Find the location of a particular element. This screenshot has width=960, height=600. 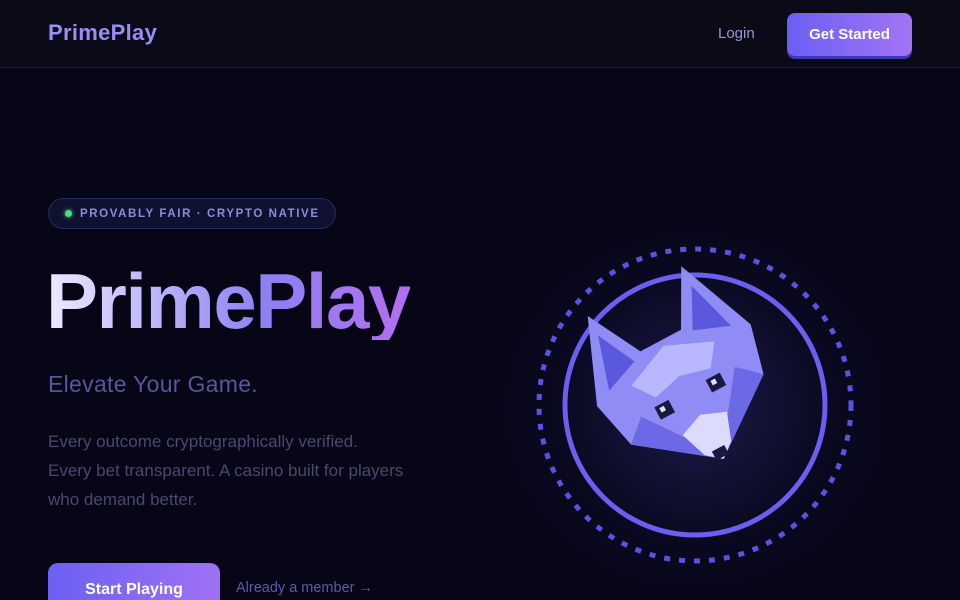

get-started-button: Get Started is located at coordinates (849, 34).